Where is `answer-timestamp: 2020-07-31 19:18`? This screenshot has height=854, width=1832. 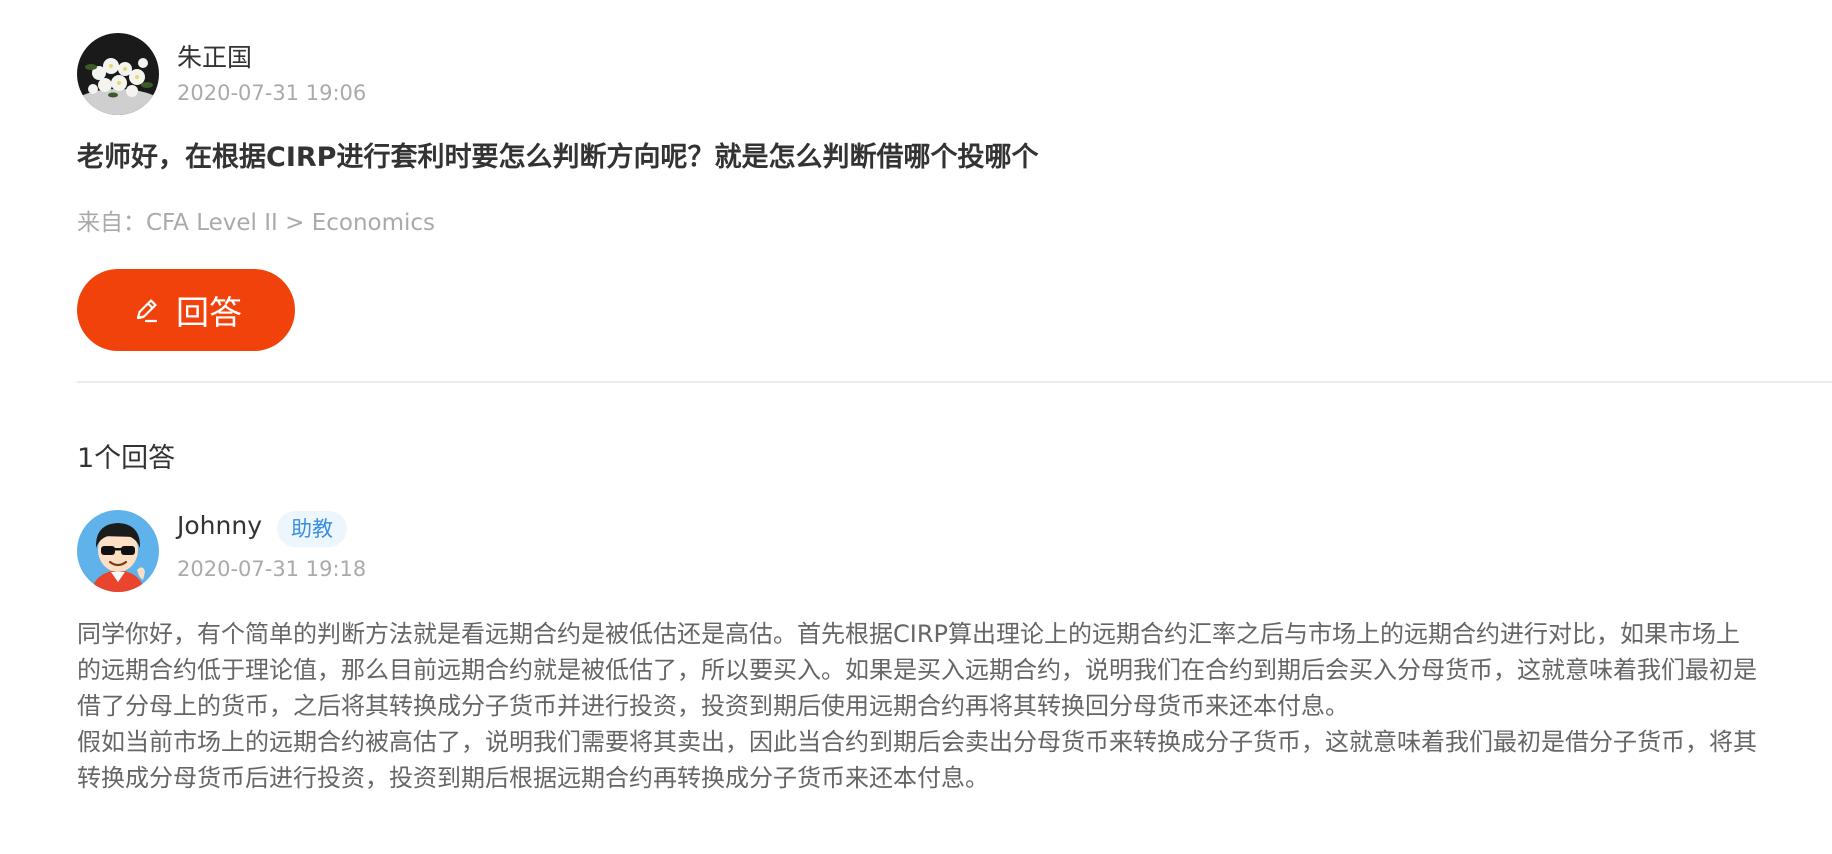 answer-timestamp: 2020-07-31 19:18 is located at coordinates (272, 569).